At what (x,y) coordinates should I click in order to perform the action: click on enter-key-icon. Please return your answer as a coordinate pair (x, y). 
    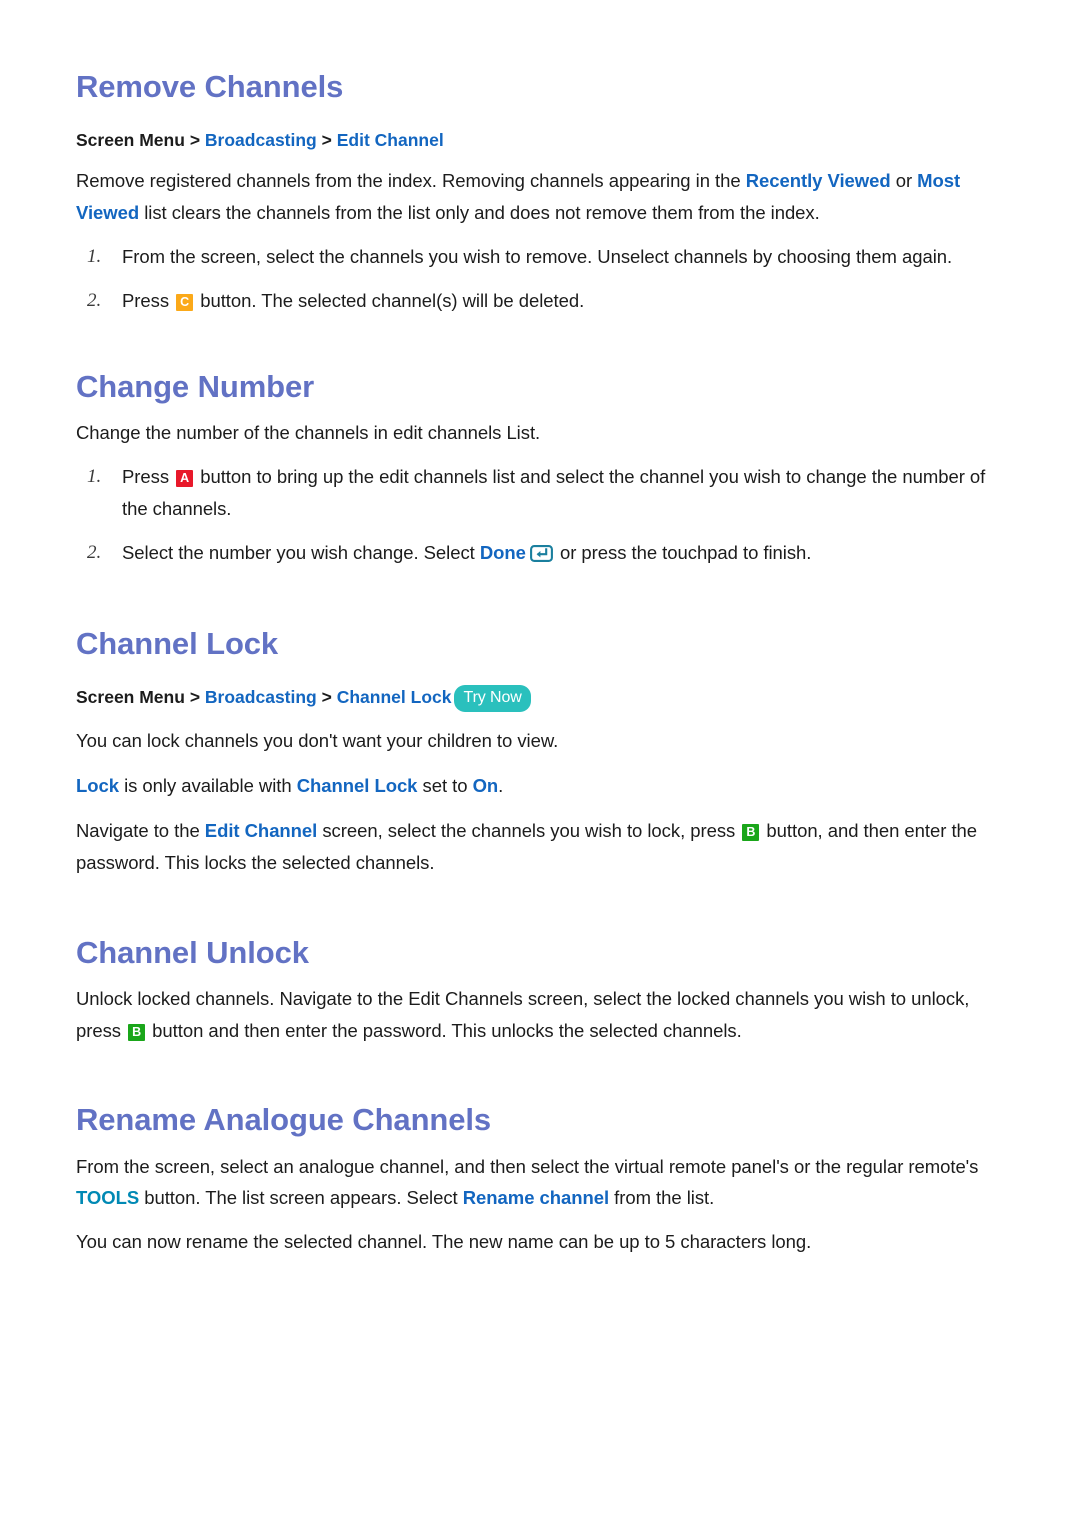
    Looking at the image, I should click on (541, 556).